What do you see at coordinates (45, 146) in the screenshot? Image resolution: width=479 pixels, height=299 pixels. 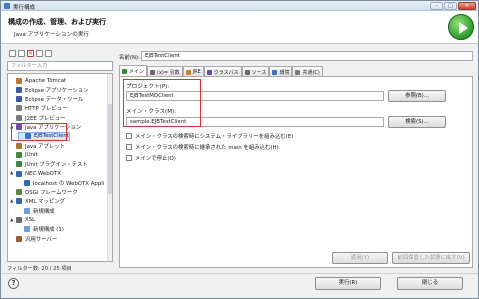 I see `tree-item-label: Java アプレット` at bounding box center [45, 146].